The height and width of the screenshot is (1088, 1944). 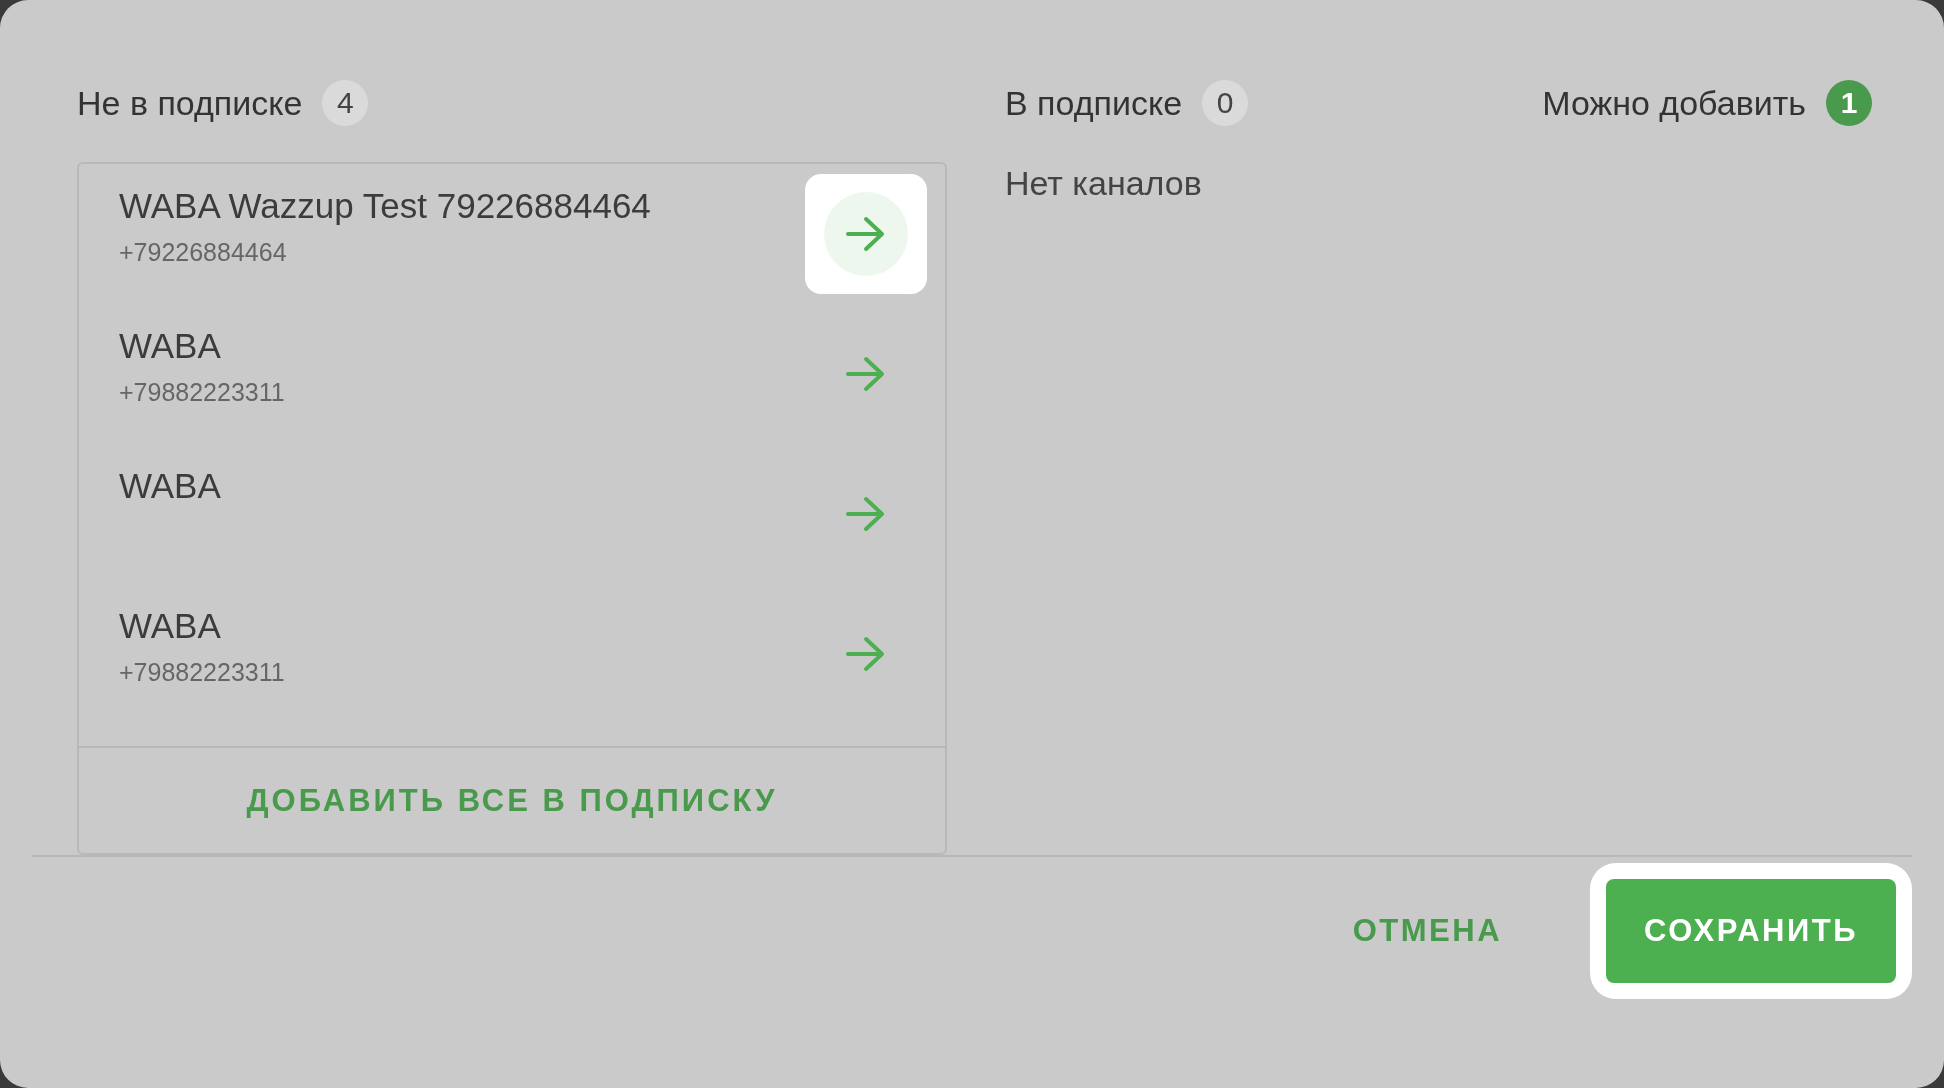 I want to click on section-title: В подписке, so click(x=1094, y=103).